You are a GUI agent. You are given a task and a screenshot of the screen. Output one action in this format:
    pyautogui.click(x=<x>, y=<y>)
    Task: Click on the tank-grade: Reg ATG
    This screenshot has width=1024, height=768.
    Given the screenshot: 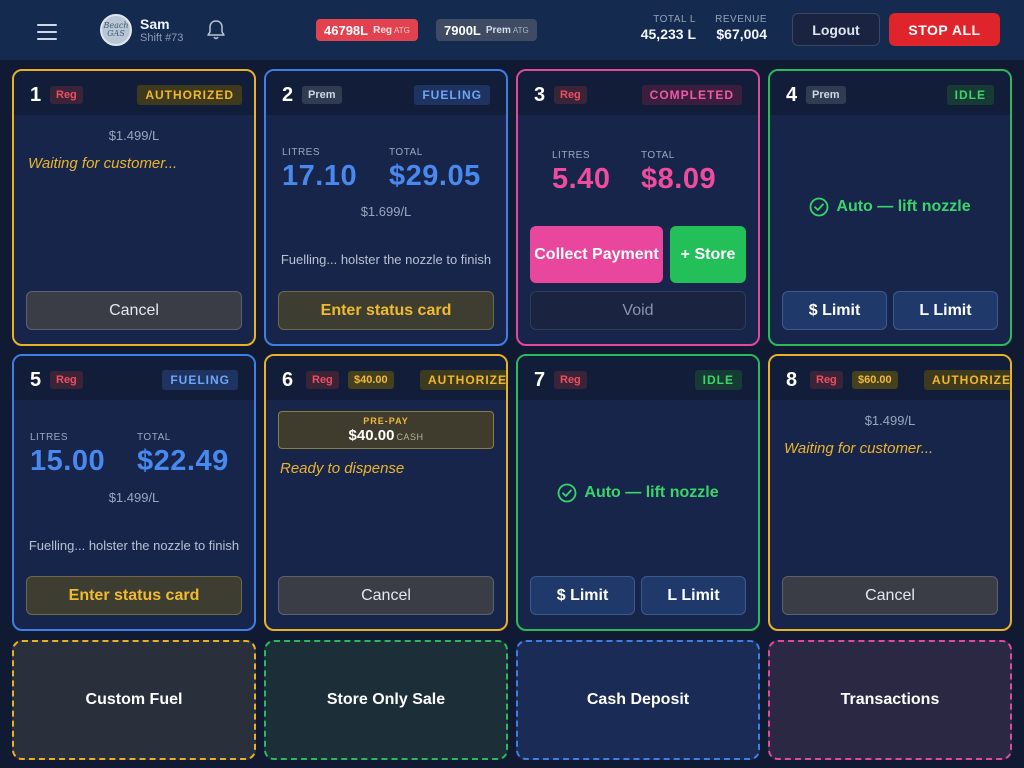 What is the action you would take?
    pyautogui.click(x=391, y=30)
    